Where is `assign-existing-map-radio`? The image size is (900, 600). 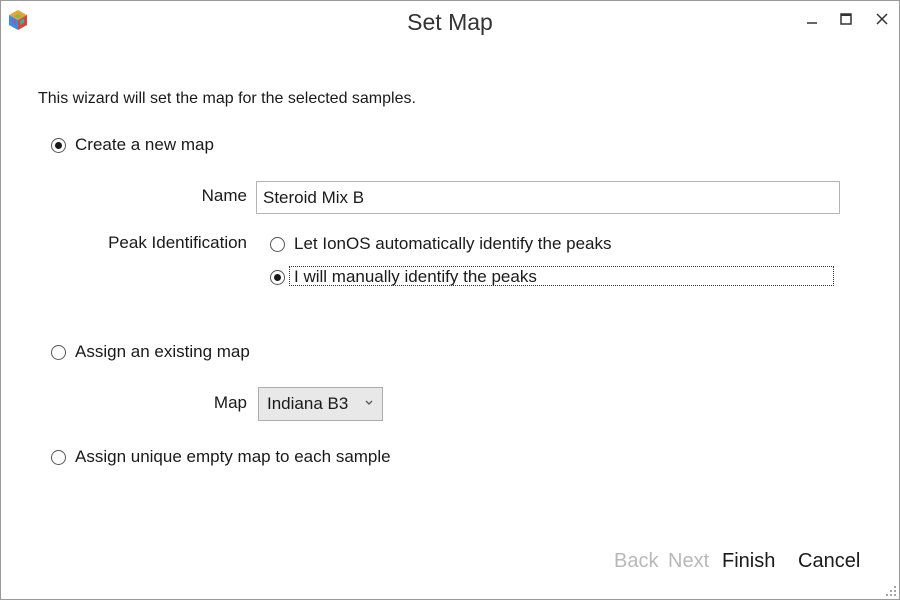
assign-existing-map-radio is located at coordinates (58, 352).